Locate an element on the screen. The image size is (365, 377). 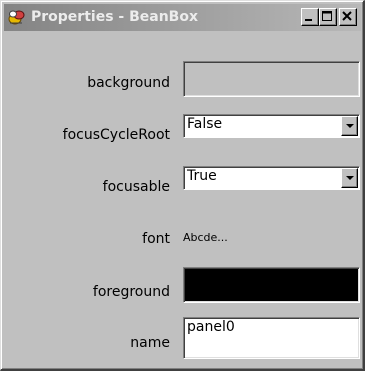
title-bar: Properties - BeanBox is located at coordinates (182, 17).